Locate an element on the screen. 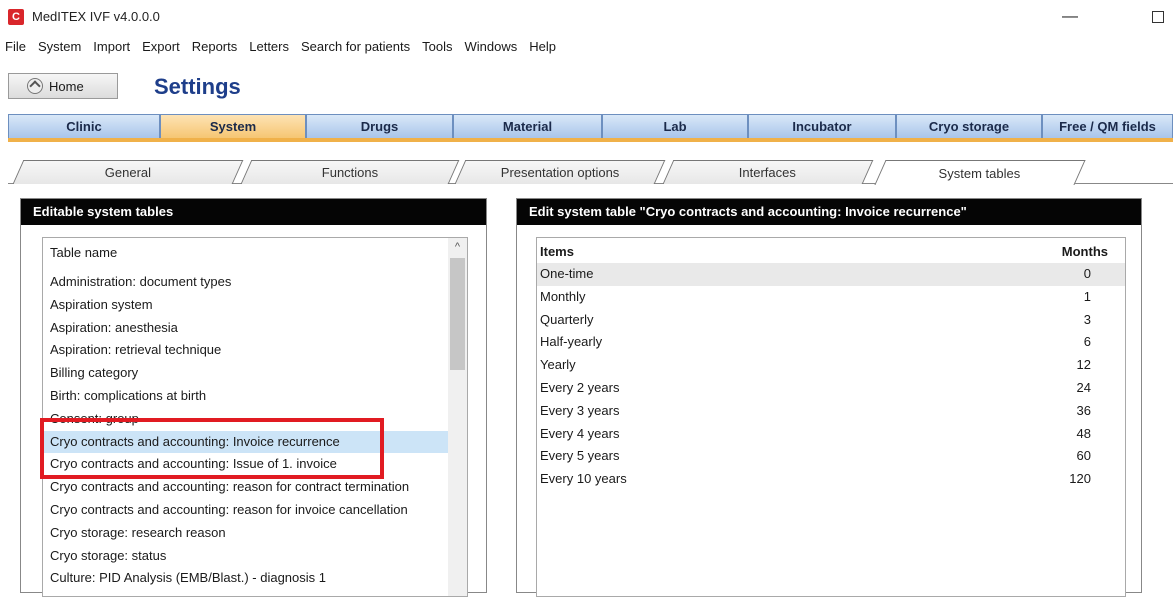  cell-item: Every 4 years is located at coordinates (580, 433).